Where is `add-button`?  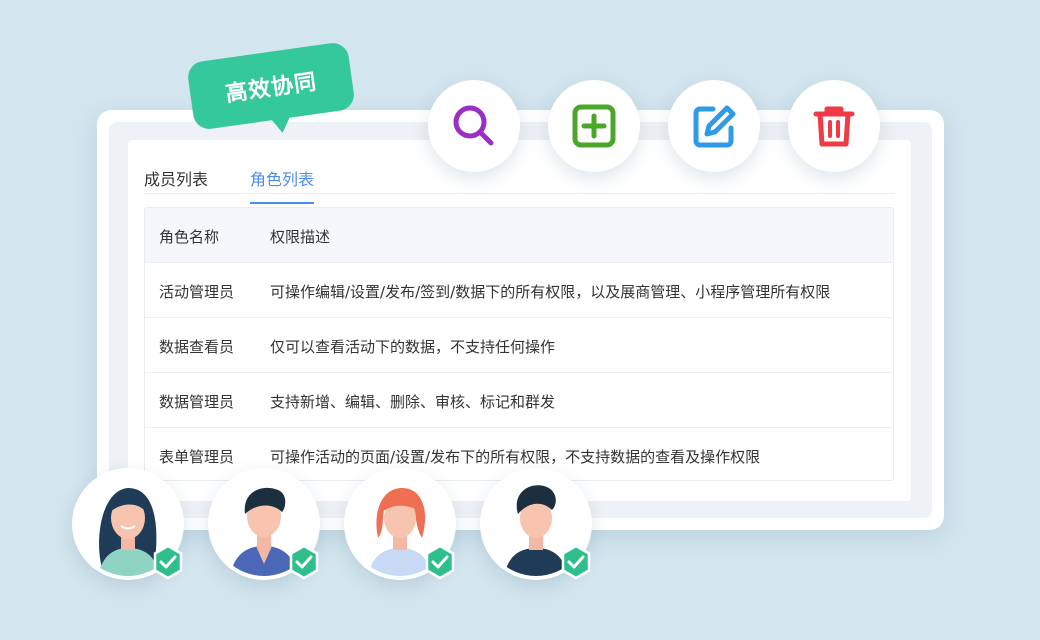 add-button is located at coordinates (594, 126).